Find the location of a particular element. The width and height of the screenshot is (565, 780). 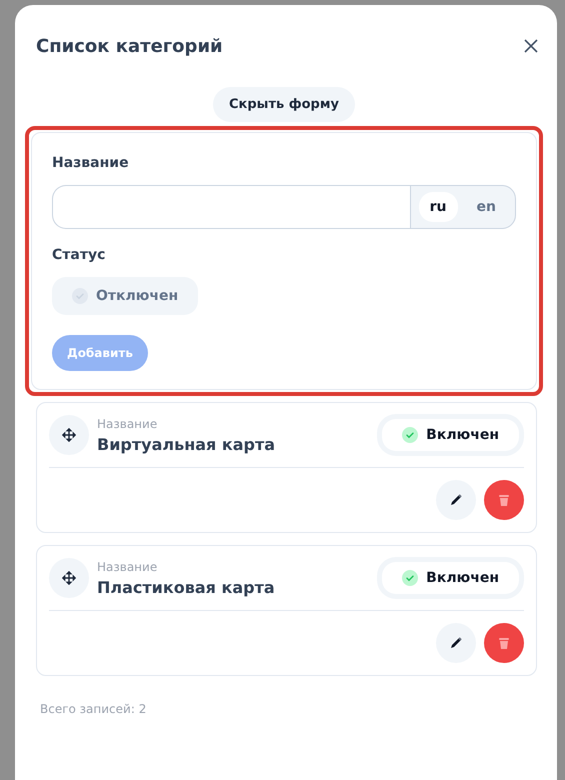

category-name: Пластиковая карта is located at coordinates (186, 587).